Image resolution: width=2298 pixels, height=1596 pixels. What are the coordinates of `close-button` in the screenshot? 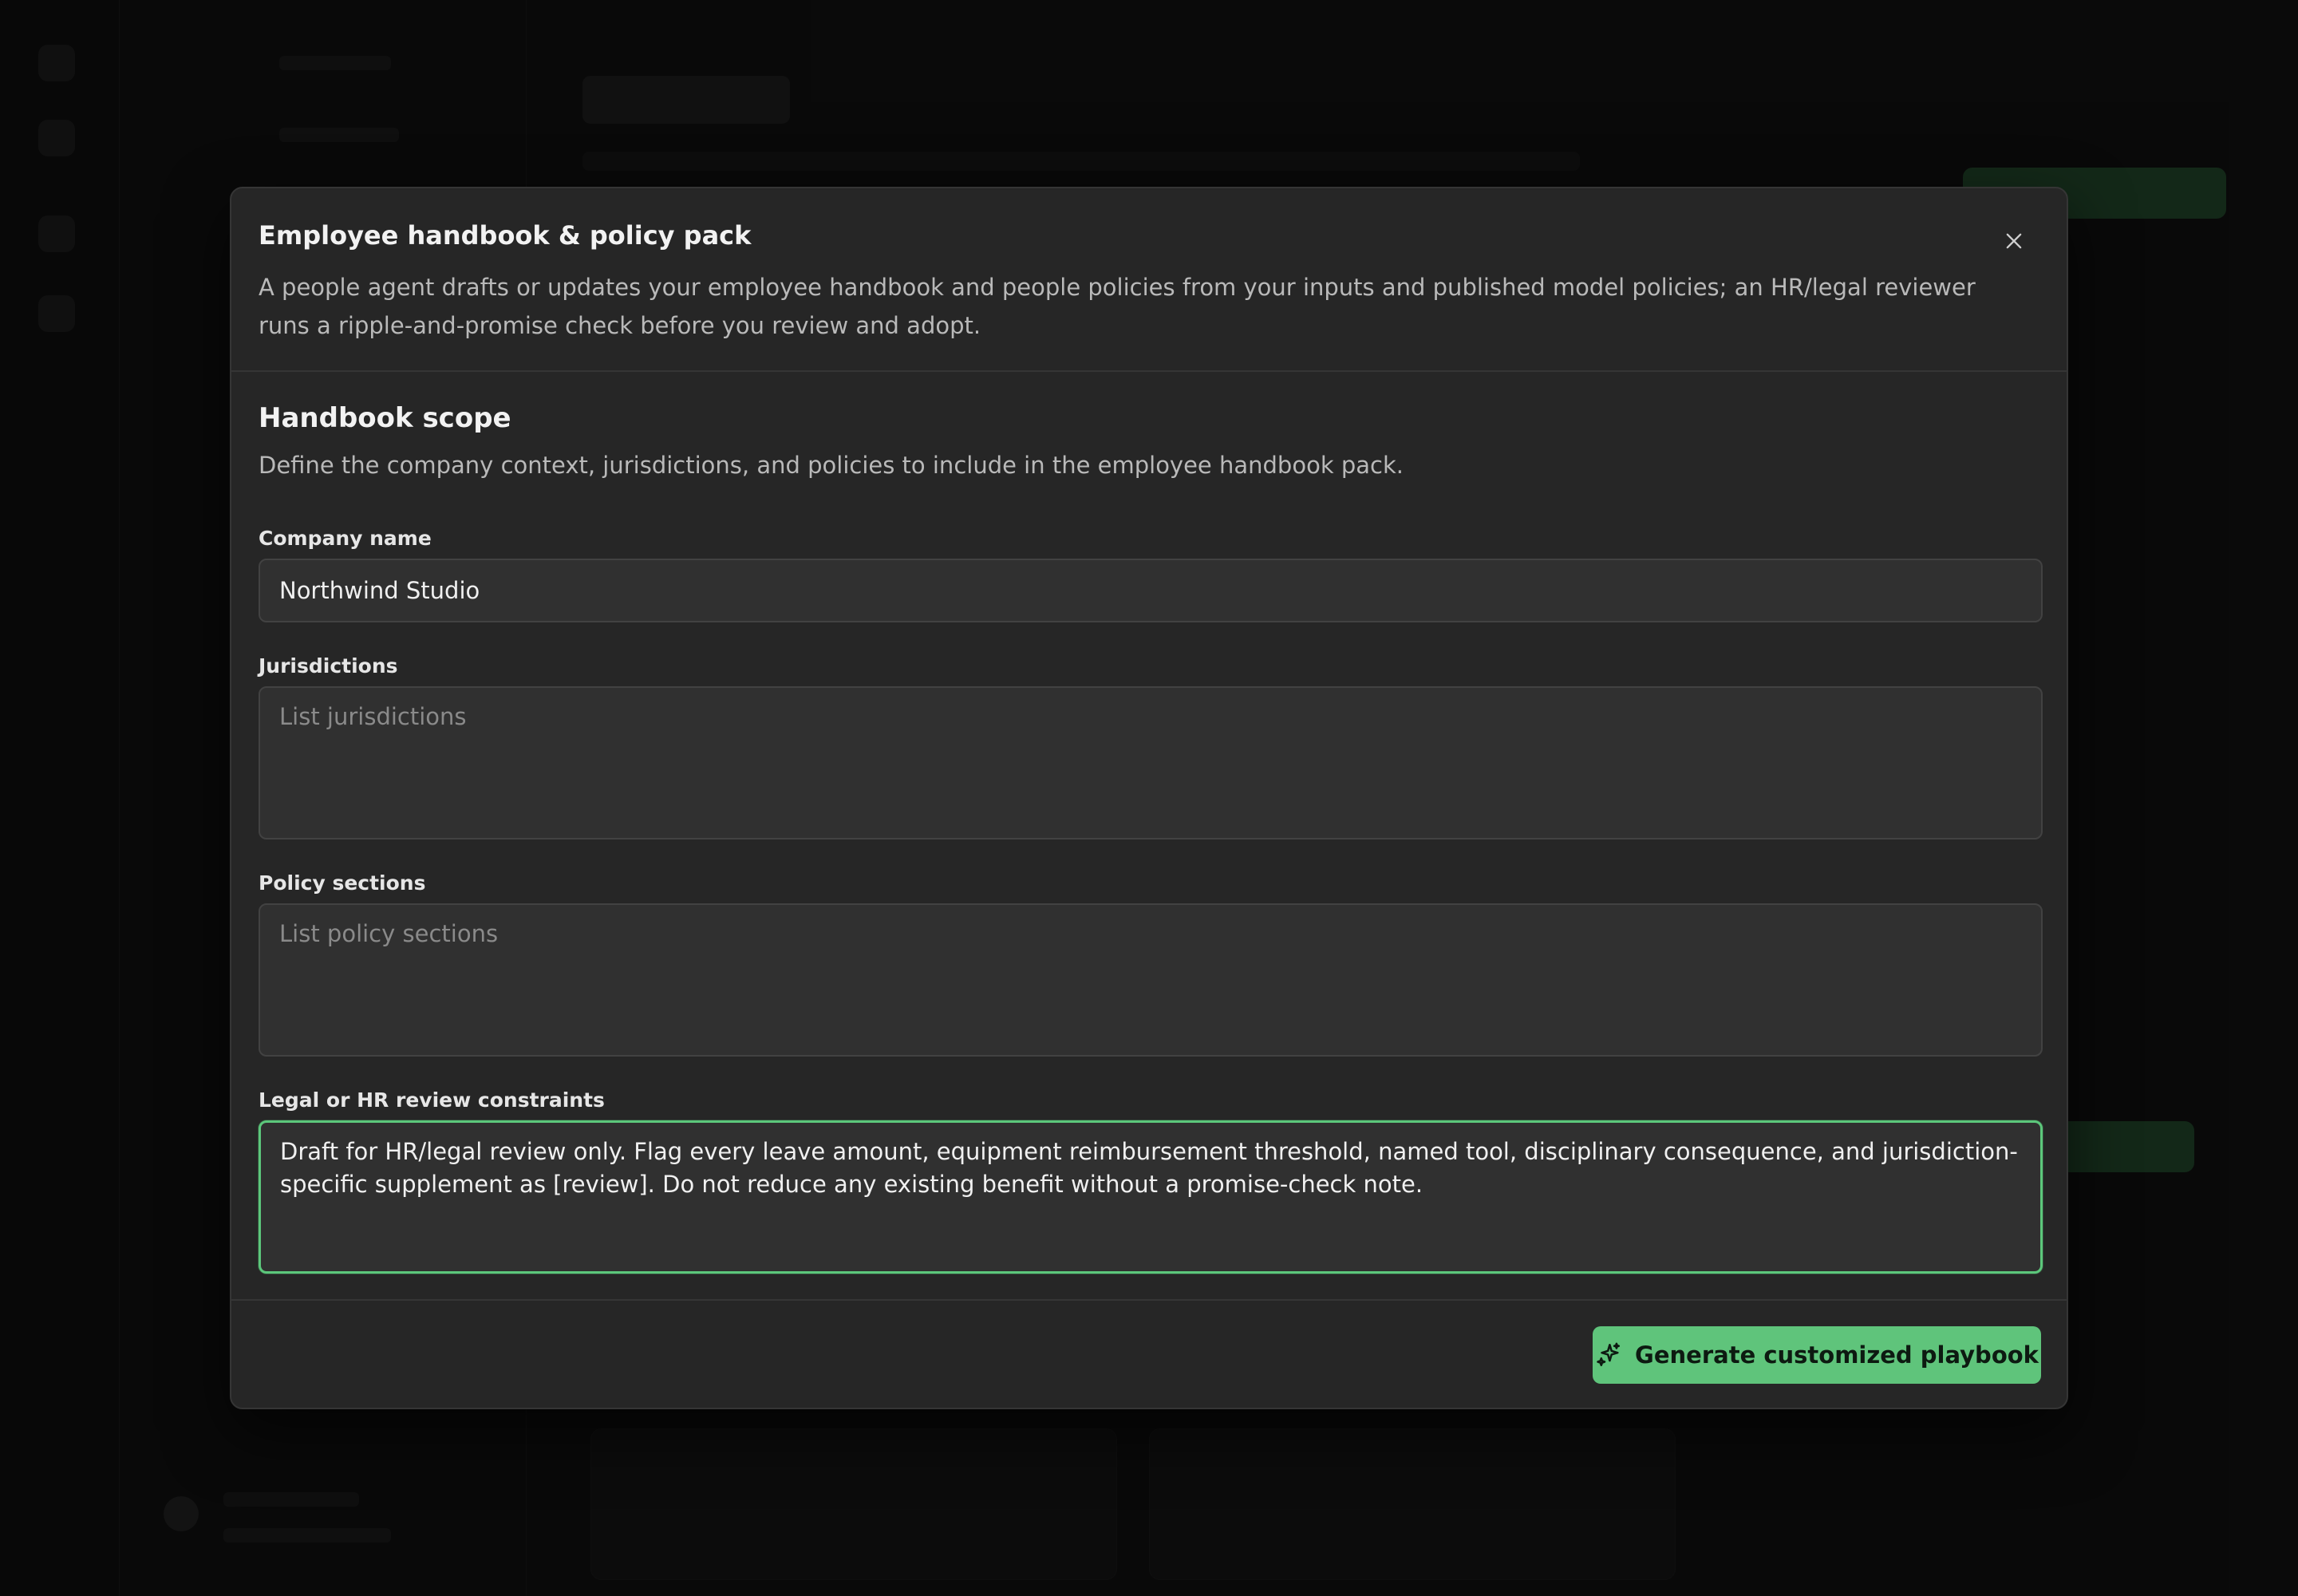 It's located at (2014, 241).